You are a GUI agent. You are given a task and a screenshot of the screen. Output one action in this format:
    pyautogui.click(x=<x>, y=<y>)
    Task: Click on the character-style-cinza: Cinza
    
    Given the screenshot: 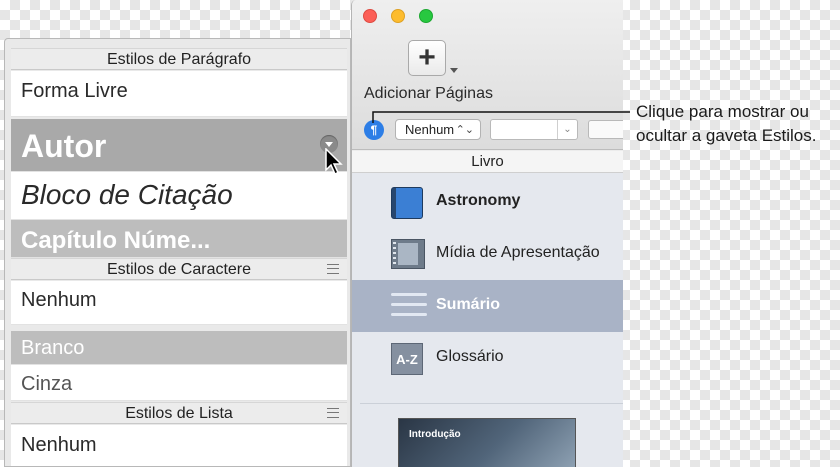 What is the action you would take?
    pyautogui.click(x=179, y=383)
    